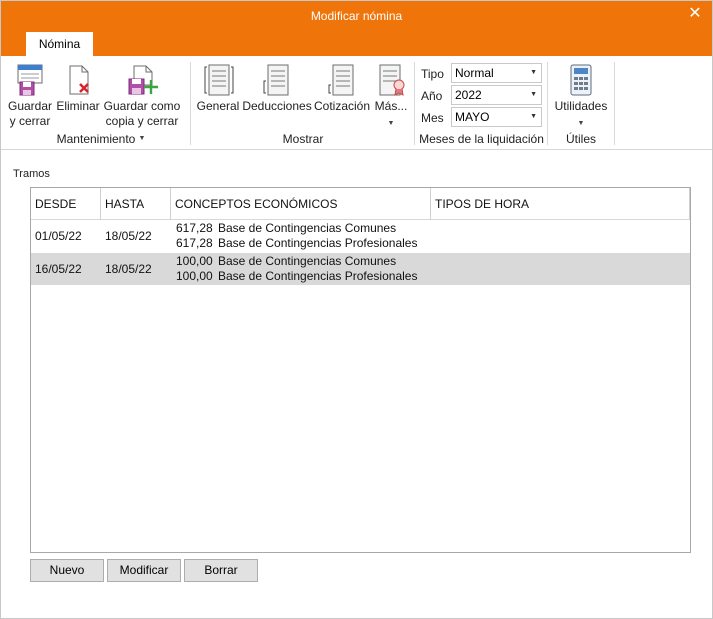 The height and width of the screenshot is (619, 713). What do you see at coordinates (303, 139) in the screenshot?
I see `group-label-mostrar: Mostrar` at bounding box center [303, 139].